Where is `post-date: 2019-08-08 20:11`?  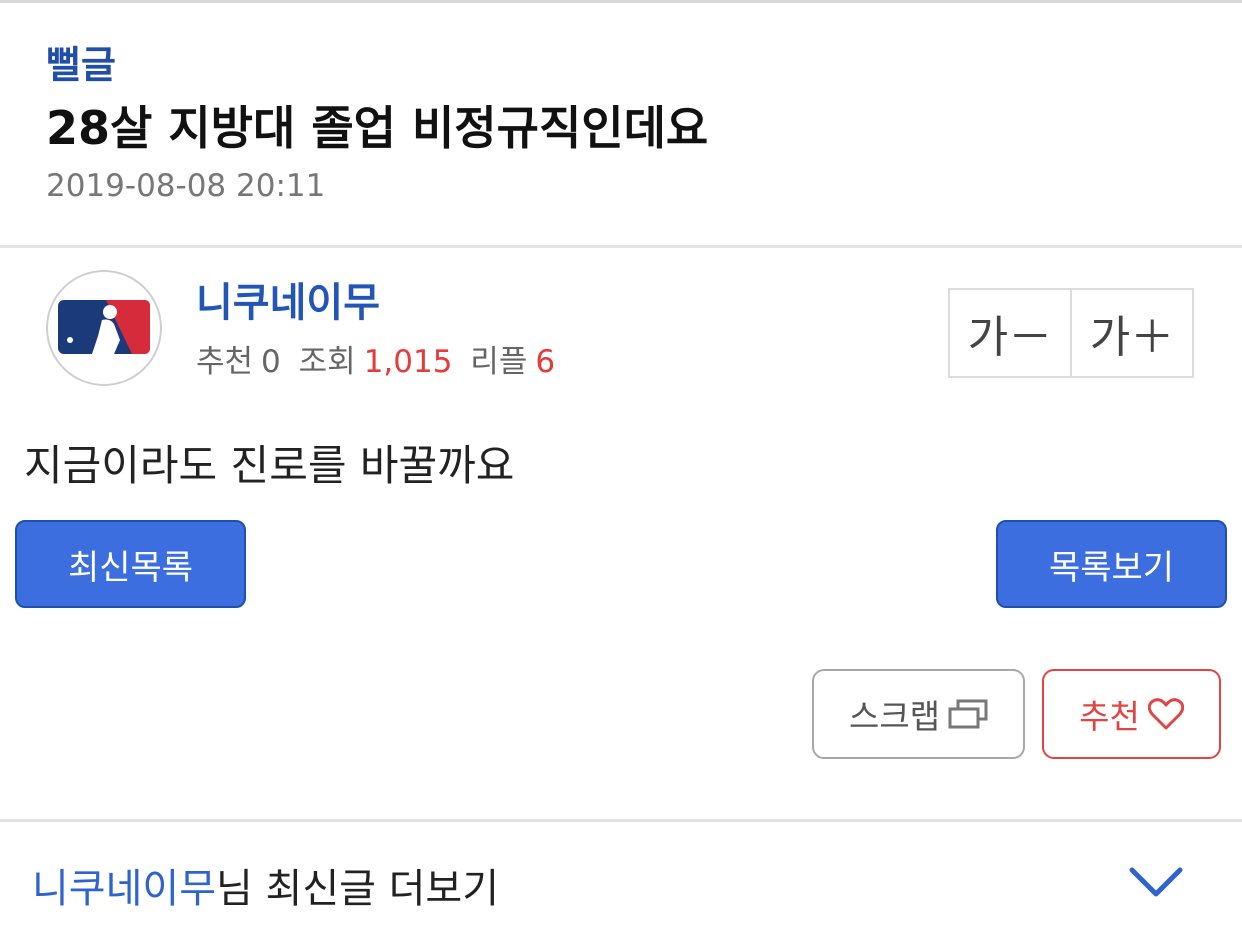
post-date: 2019-08-08 20:11 is located at coordinates (186, 186).